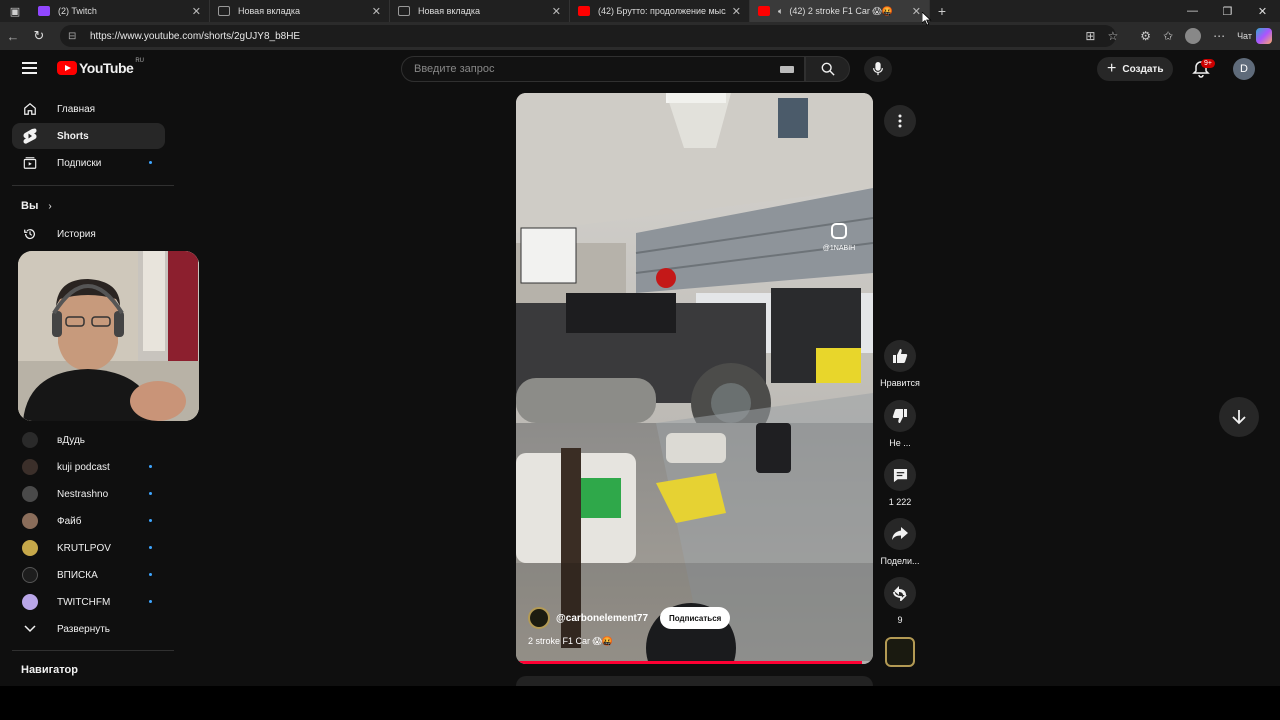 This screenshot has width=1280, height=720. What do you see at coordinates (827, 69) in the screenshot?
I see `search-button` at bounding box center [827, 69].